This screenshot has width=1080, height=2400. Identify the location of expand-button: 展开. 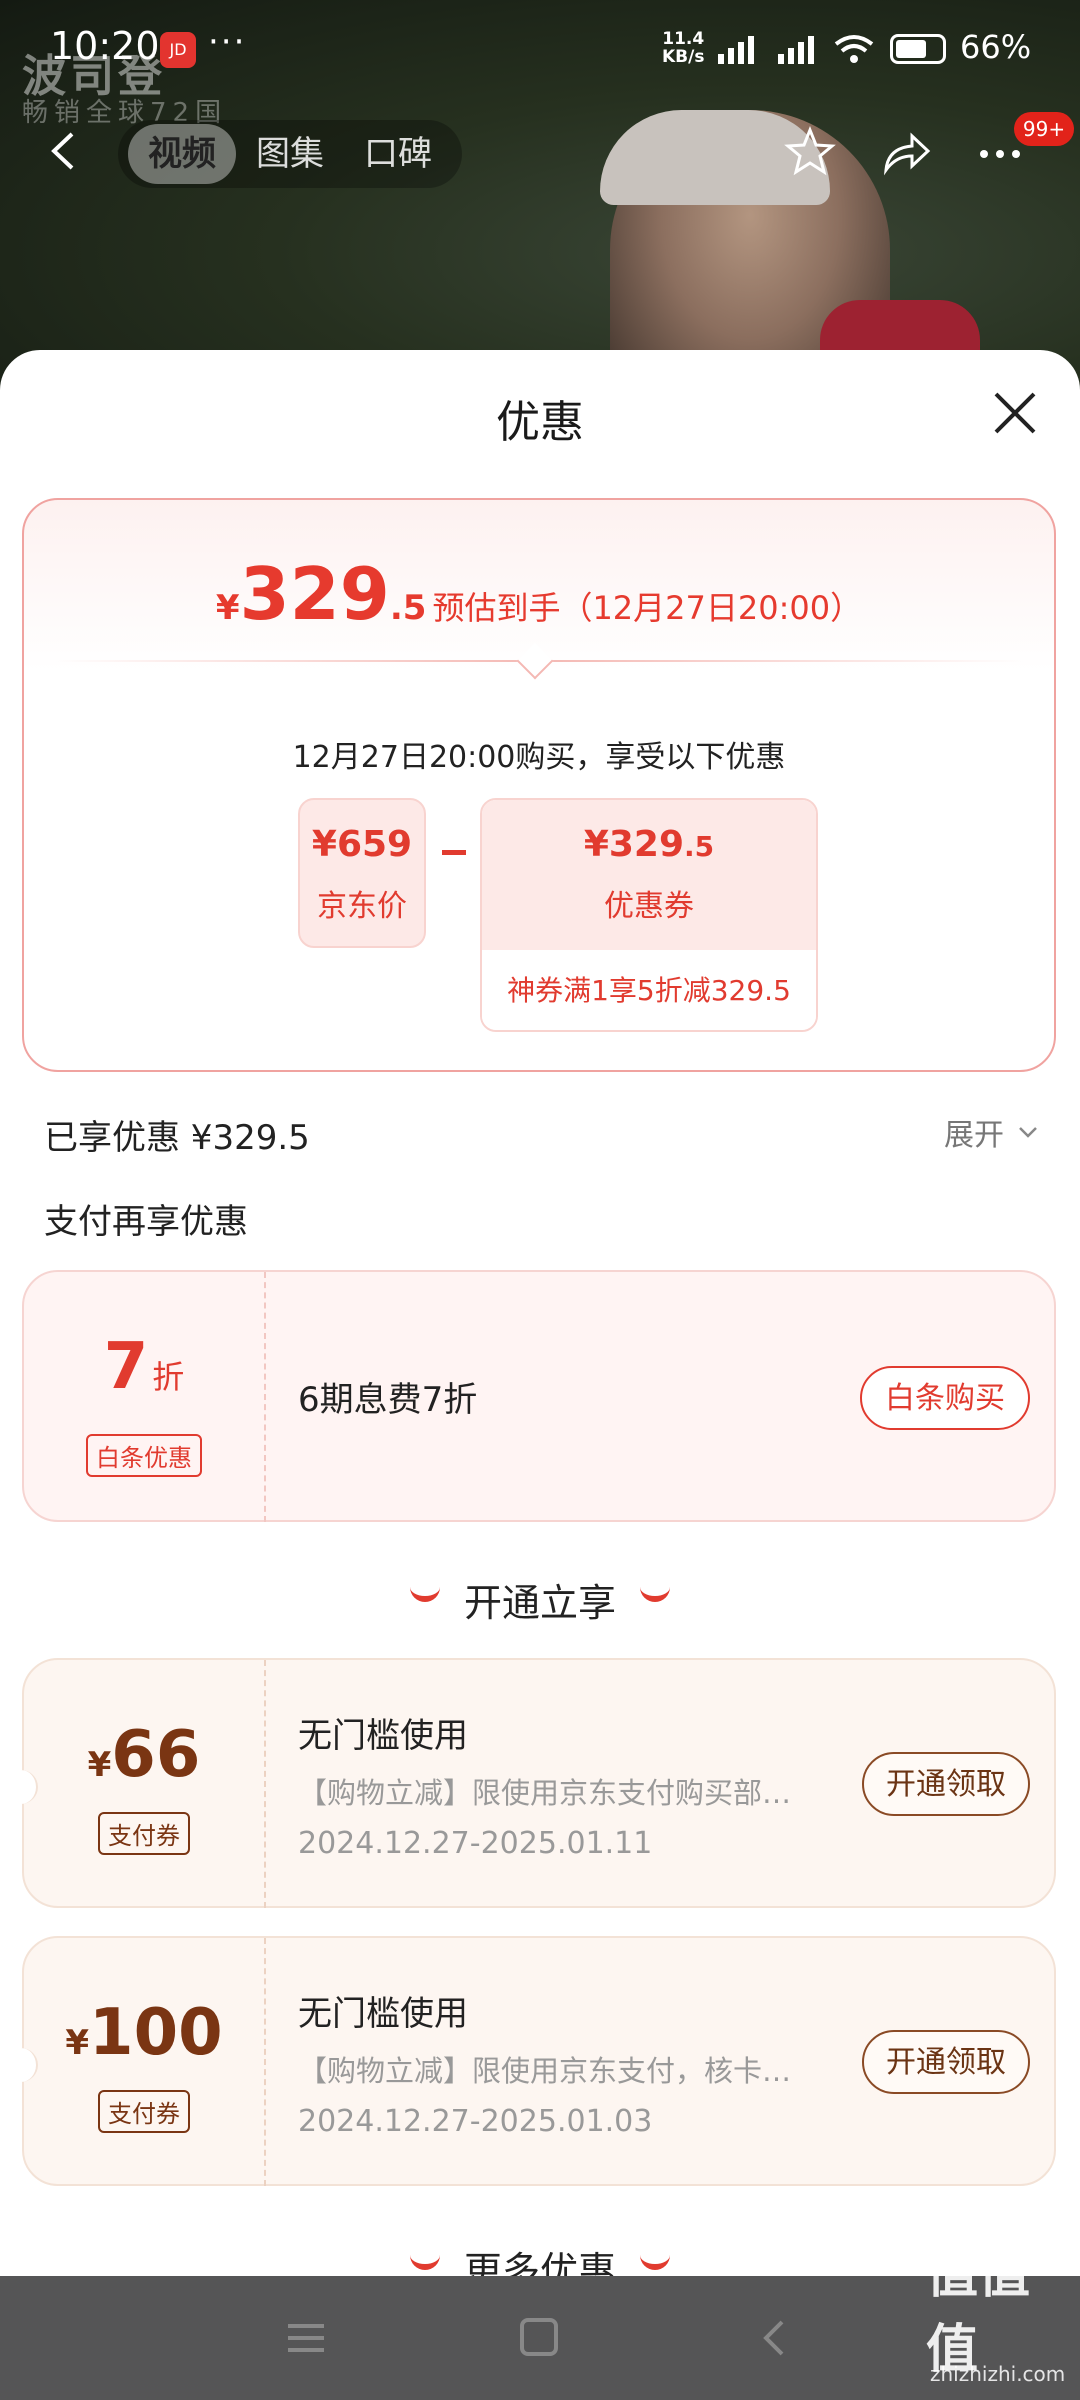
(974, 1132).